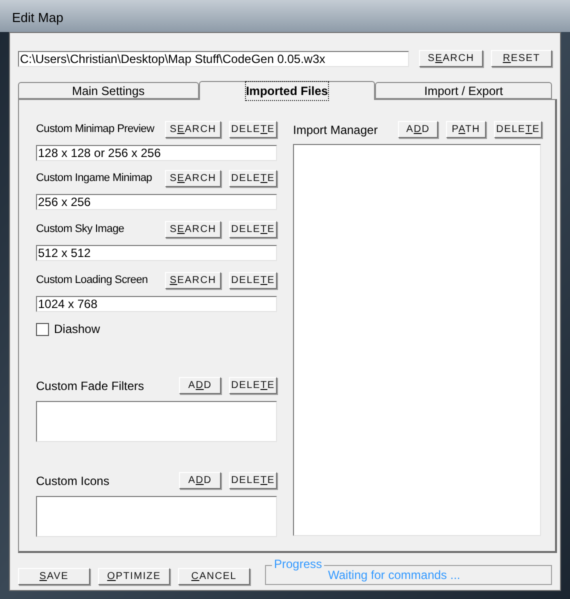 The width and height of the screenshot is (570, 599). I want to click on window-title: Edit Map, so click(285, 16).